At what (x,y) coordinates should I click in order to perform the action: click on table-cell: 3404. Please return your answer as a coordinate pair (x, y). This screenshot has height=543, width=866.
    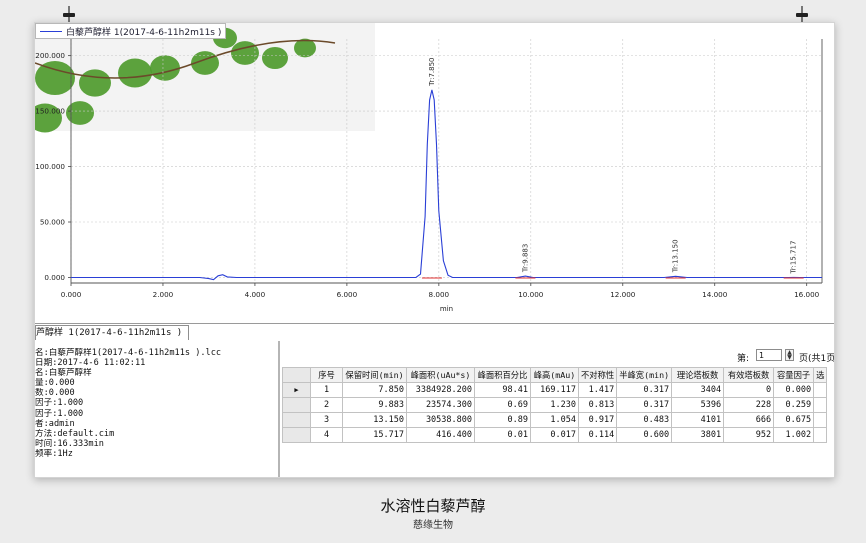
    Looking at the image, I should click on (698, 390).